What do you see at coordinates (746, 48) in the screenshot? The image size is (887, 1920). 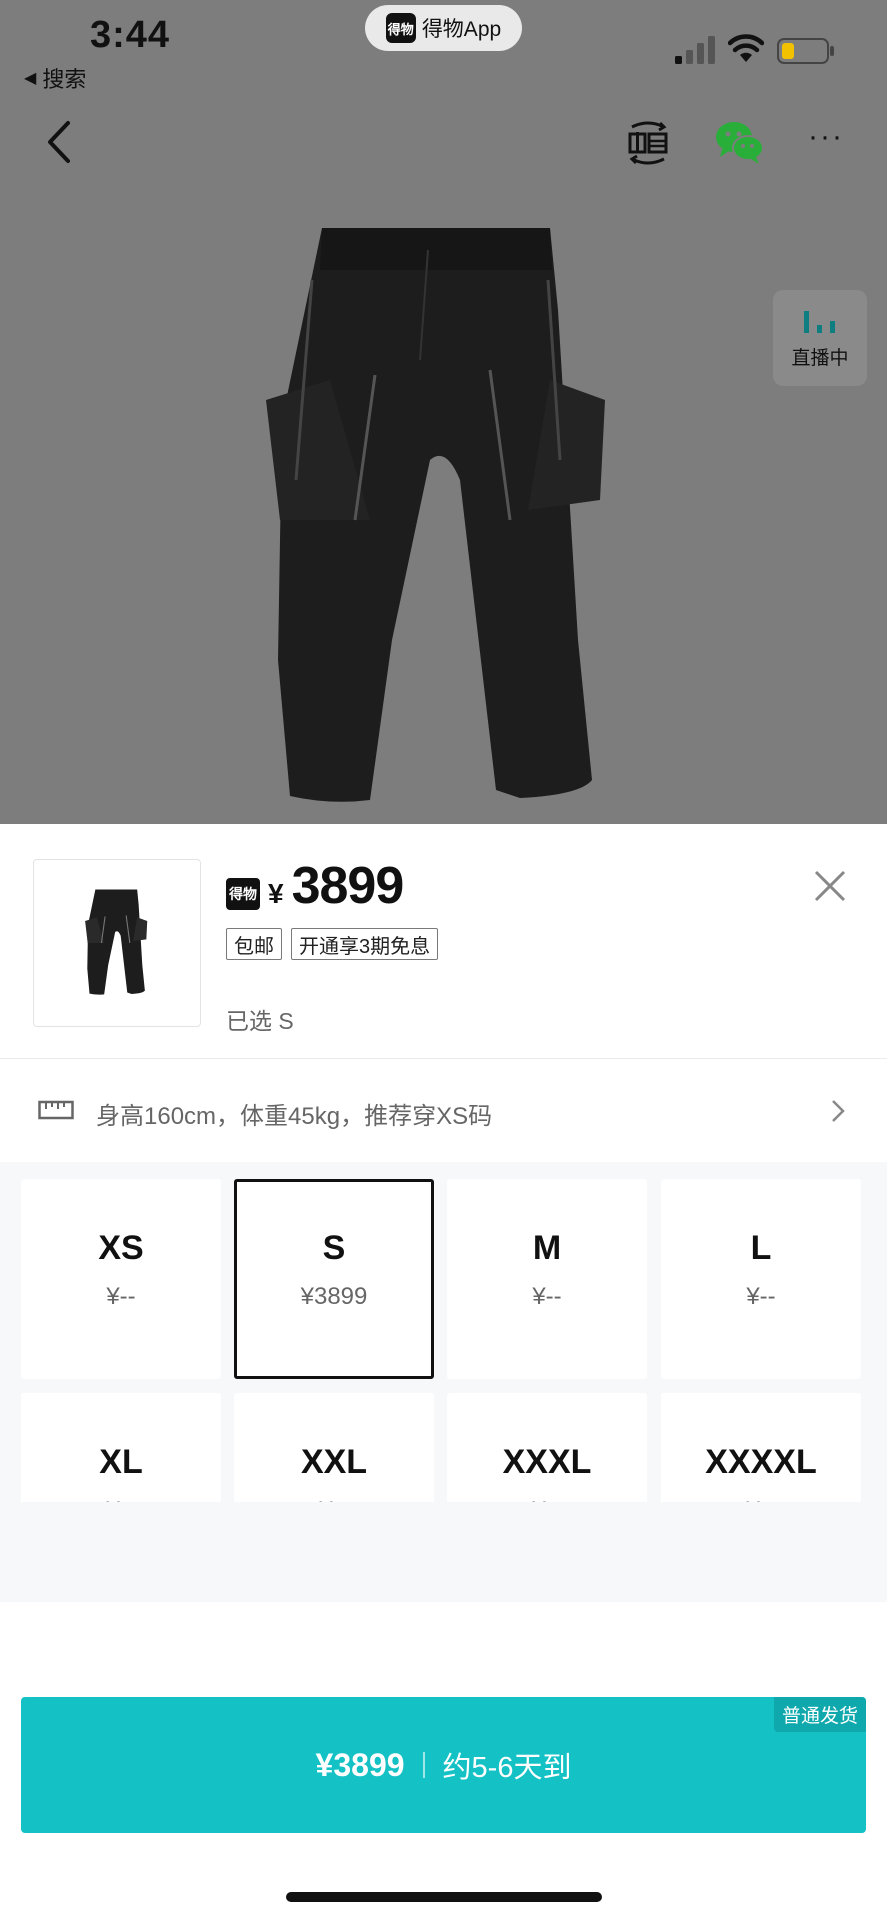 I see `wifi-icon` at bounding box center [746, 48].